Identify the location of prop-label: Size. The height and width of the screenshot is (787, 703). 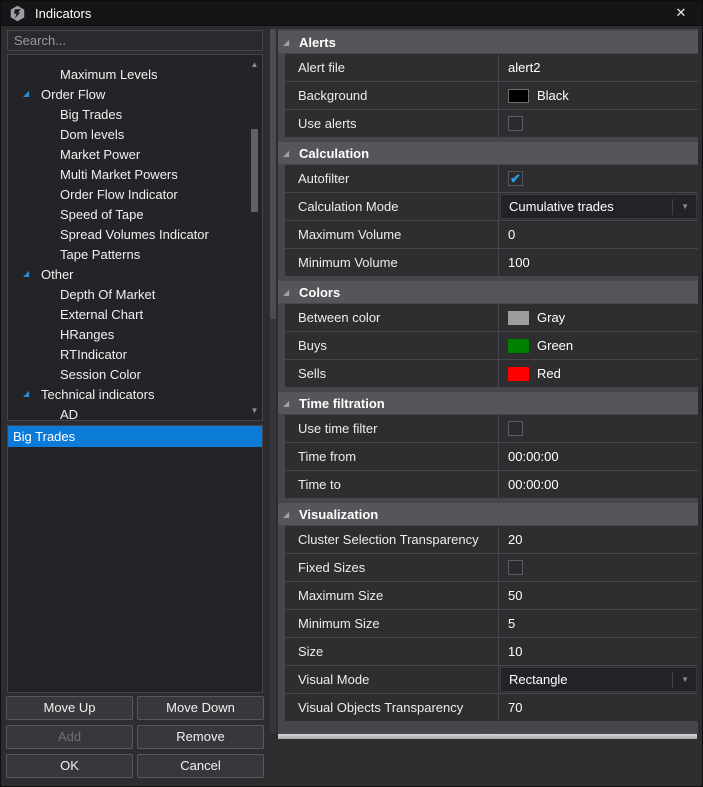
(392, 651).